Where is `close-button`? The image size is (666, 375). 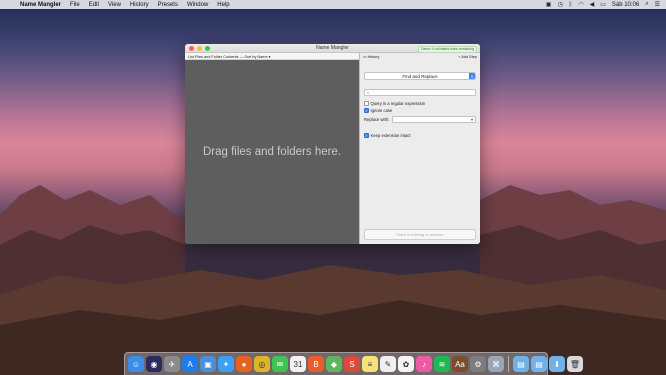
close-button is located at coordinates (191, 48).